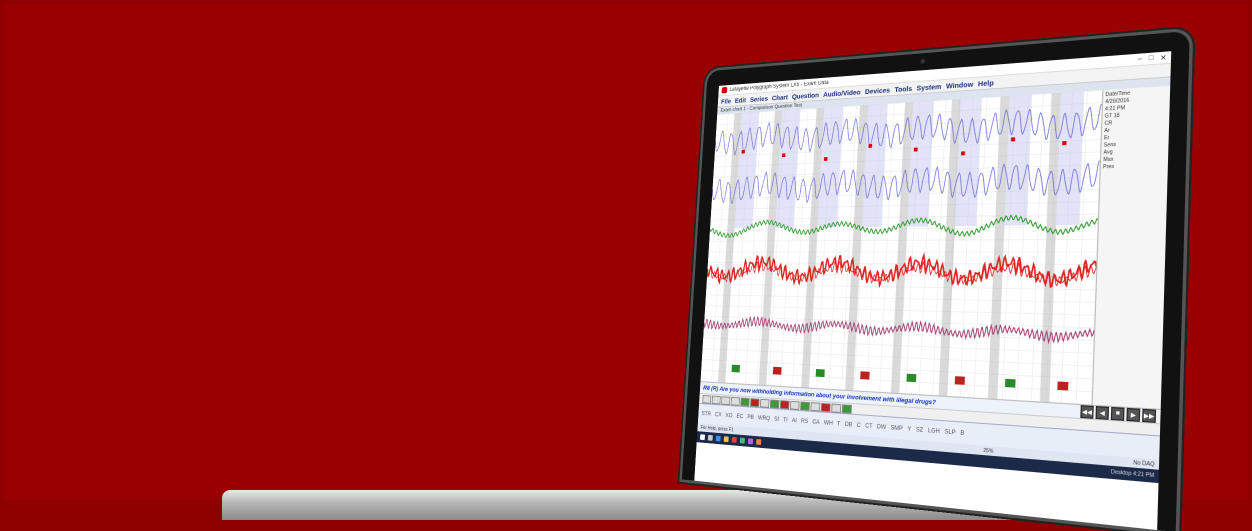 This screenshot has width=1252, height=531. Describe the element at coordinates (728, 416) in the screenshot. I see `question-label: XO` at that location.